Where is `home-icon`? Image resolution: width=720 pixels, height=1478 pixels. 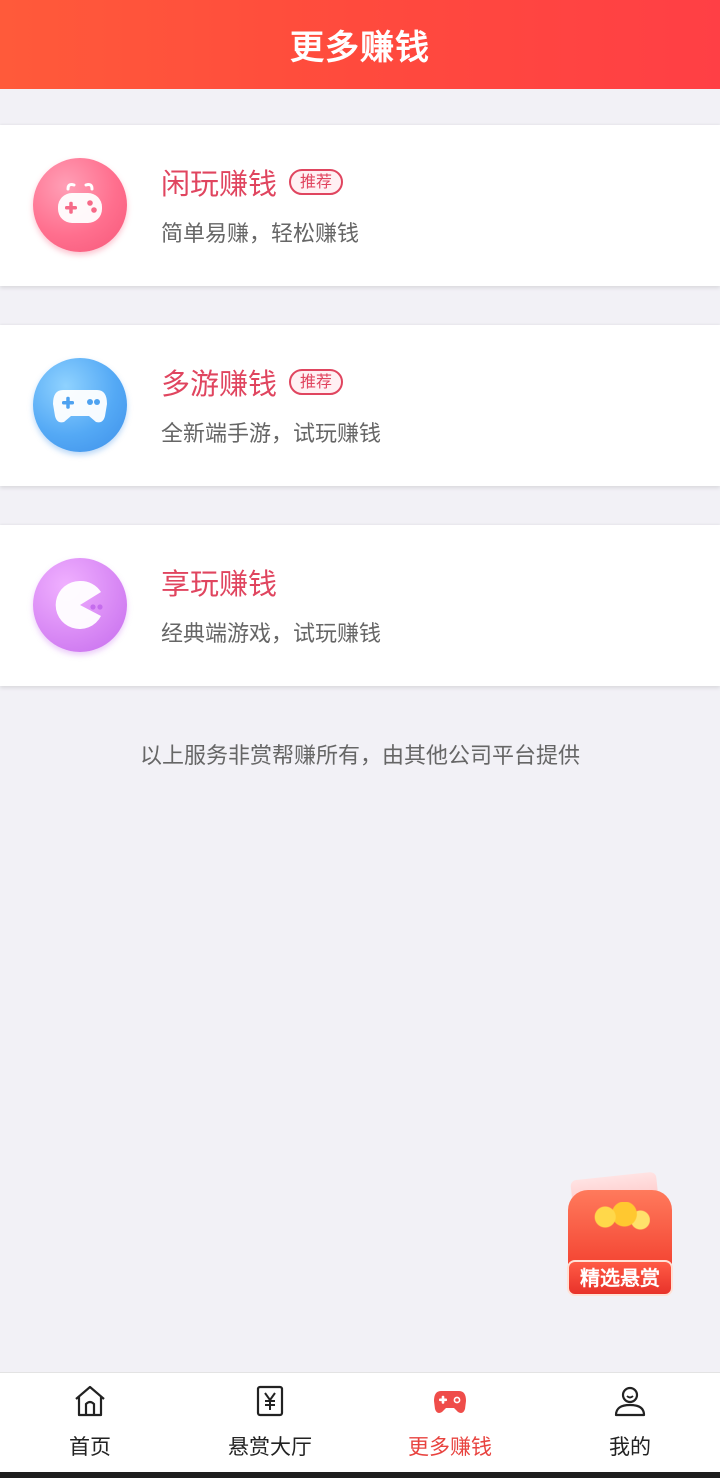 home-icon is located at coordinates (90, 1401).